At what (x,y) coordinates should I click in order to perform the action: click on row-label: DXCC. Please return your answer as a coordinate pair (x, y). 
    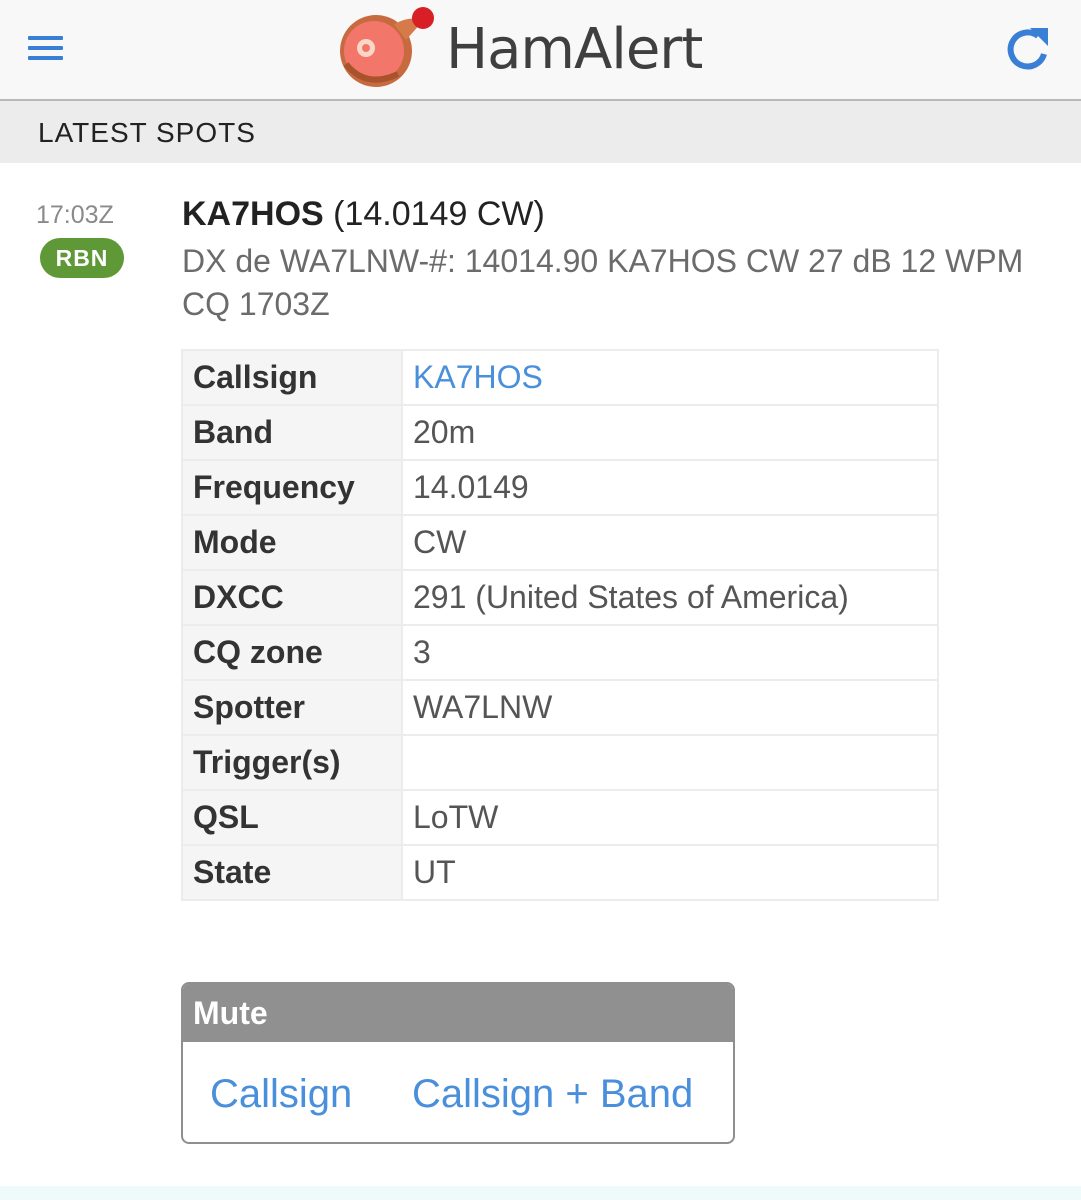
    Looking at the image, I should click on (292, 597).